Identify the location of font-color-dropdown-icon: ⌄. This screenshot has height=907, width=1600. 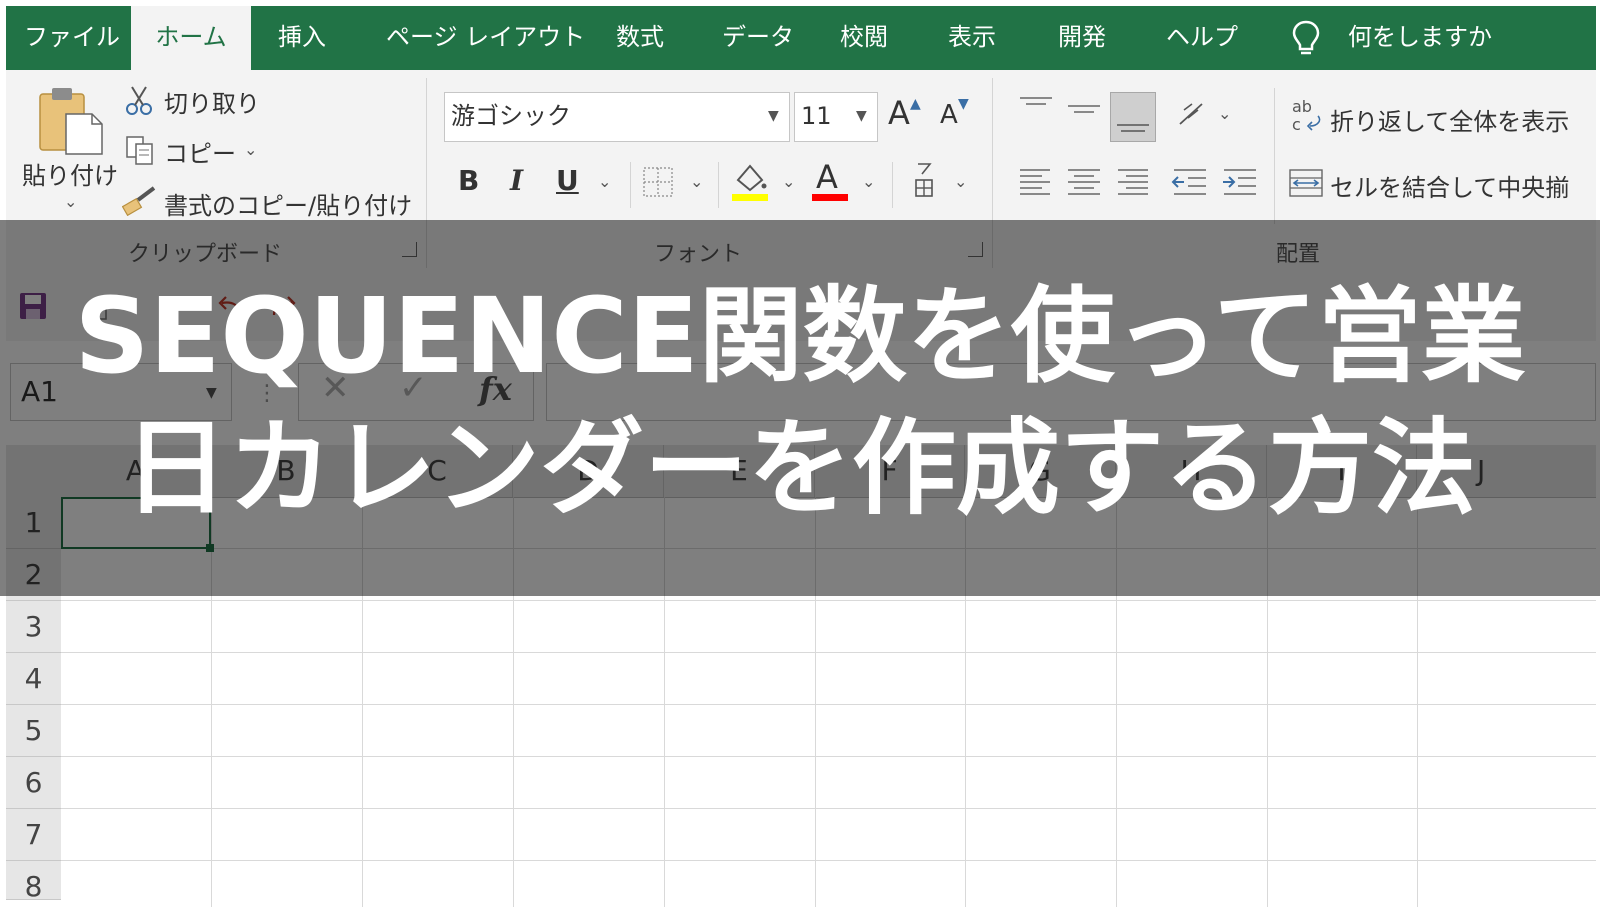
(868, 181).